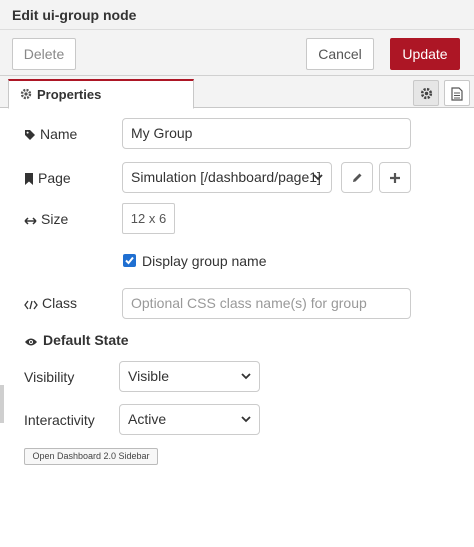 The image size is (474, 547). Describe the element at coordinates (44, 54) in the screenshot. I see `delete-button: Delete` at that location.